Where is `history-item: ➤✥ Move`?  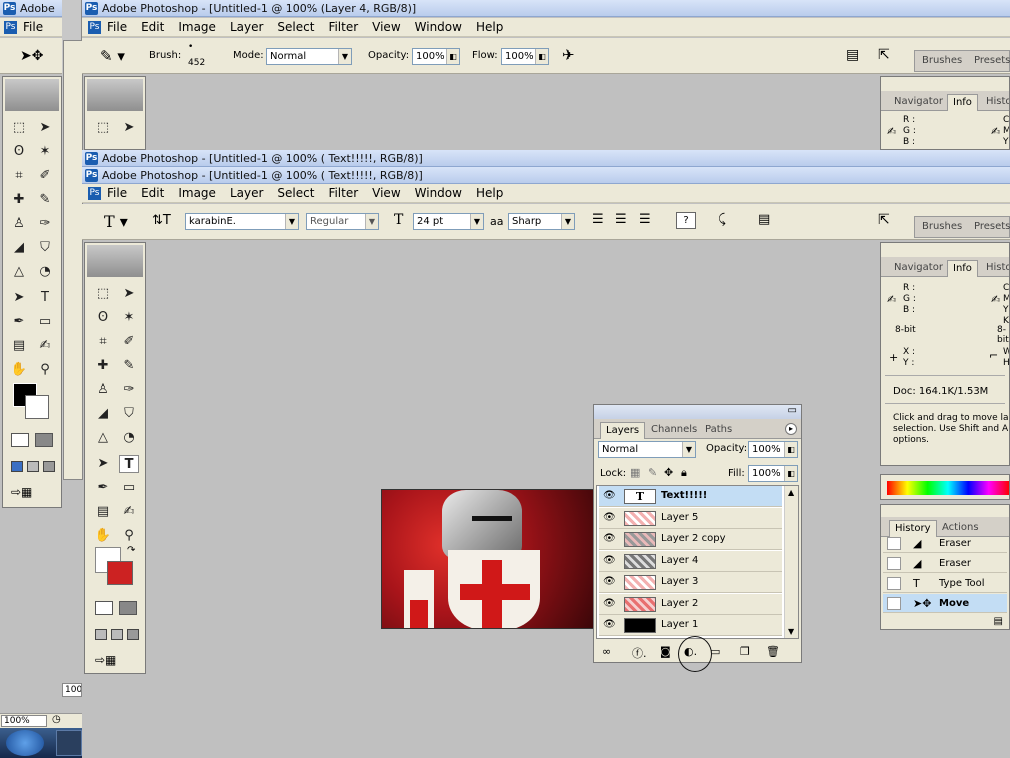
history-item: ➤✥ Move is located at coordinates (945, 603).